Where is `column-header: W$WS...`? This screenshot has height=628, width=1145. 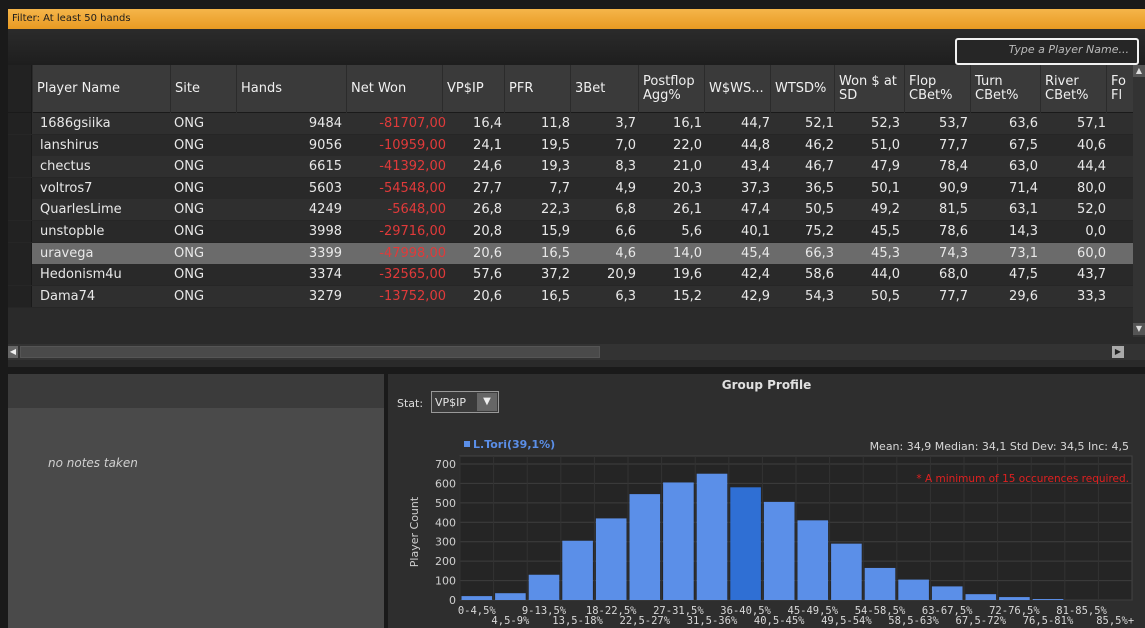 column-header: W$WS... is located at coordinates (737, 89).